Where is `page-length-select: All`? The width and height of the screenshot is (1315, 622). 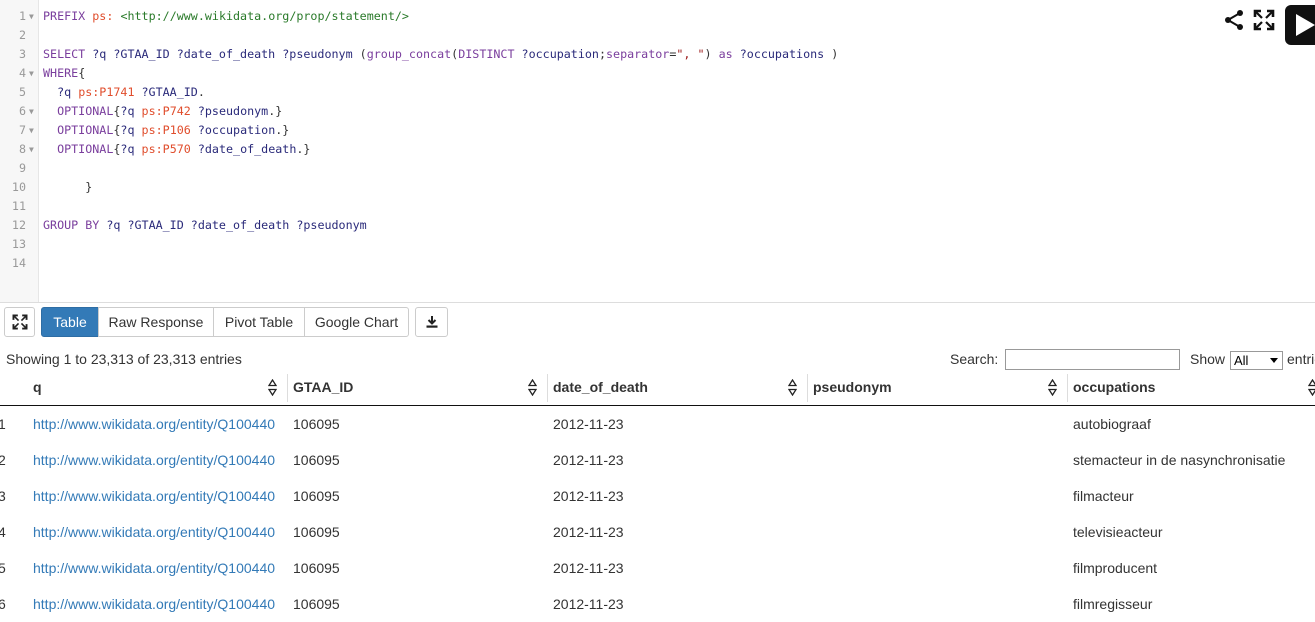 page-length-select: All is located at coordinates (1256, 360).